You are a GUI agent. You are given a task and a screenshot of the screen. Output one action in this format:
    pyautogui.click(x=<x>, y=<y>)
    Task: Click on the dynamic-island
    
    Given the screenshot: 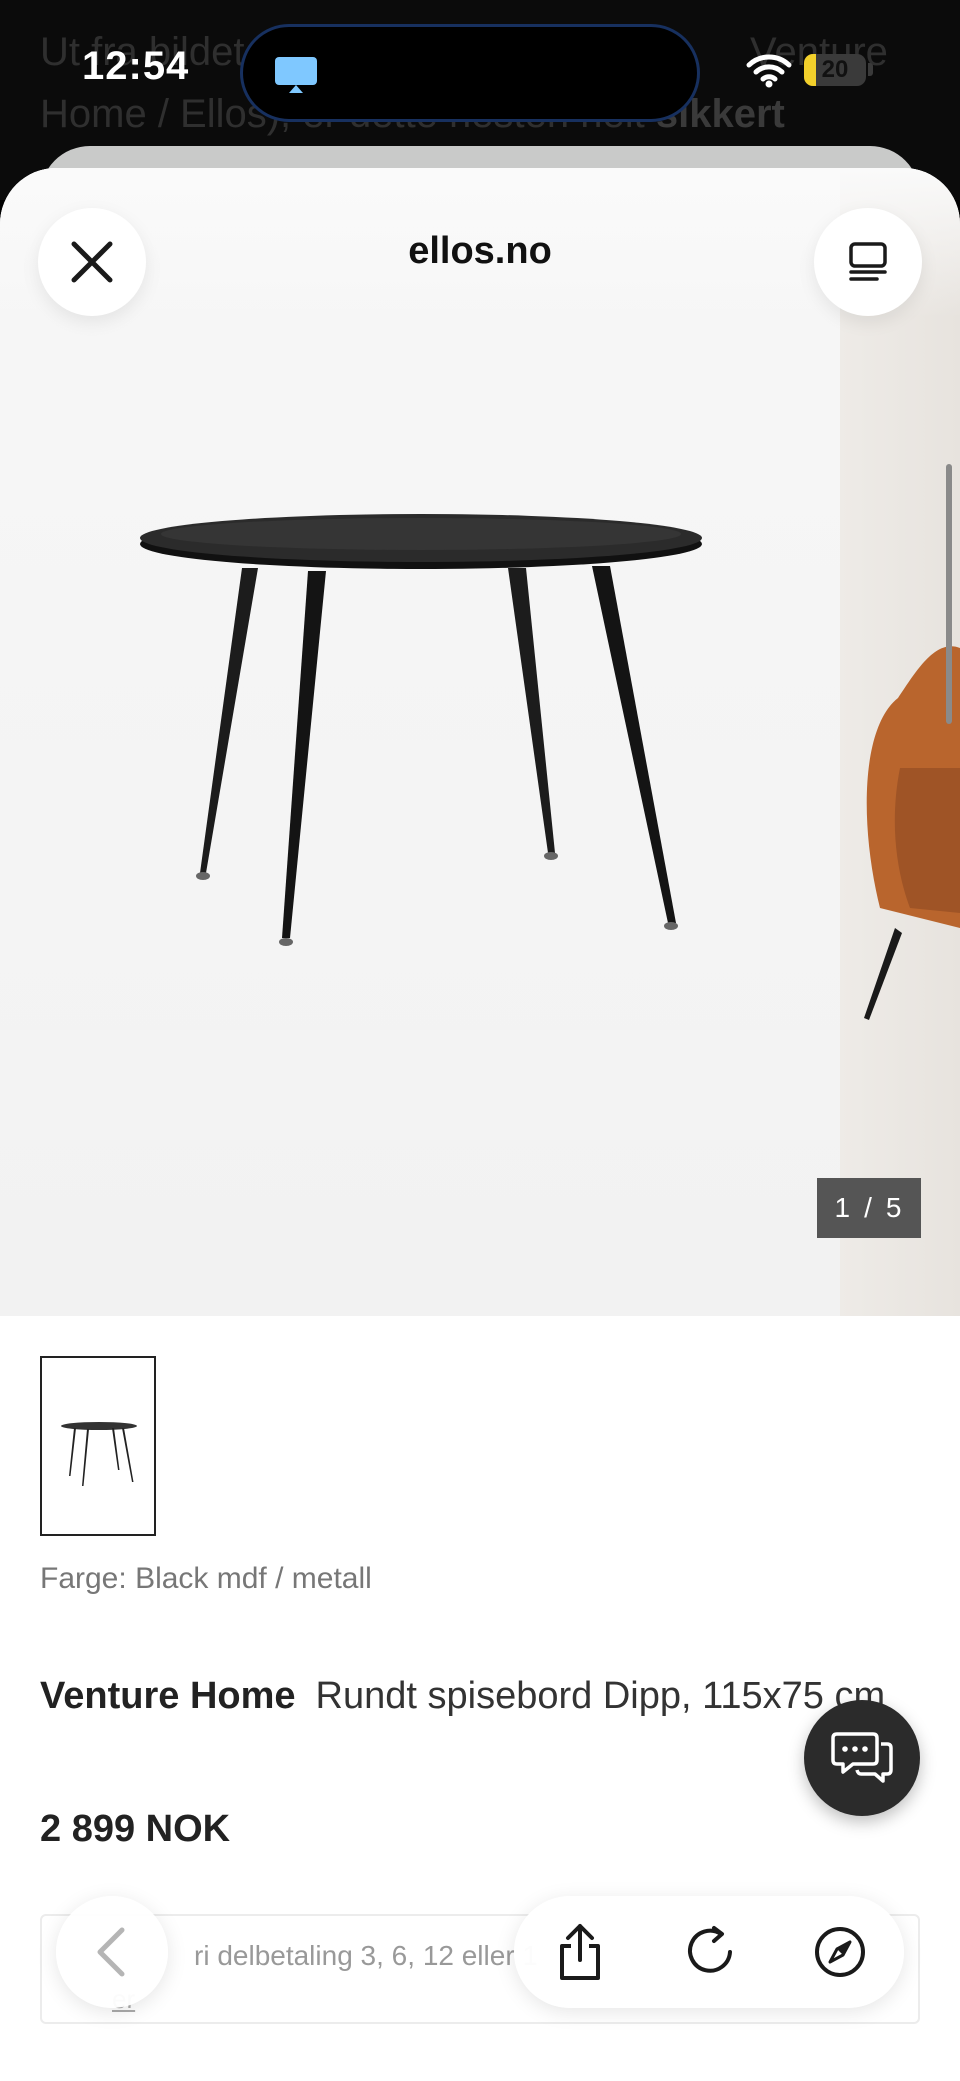 What is the action you would take?
    pyautogui.click(x=470, y=73)
    